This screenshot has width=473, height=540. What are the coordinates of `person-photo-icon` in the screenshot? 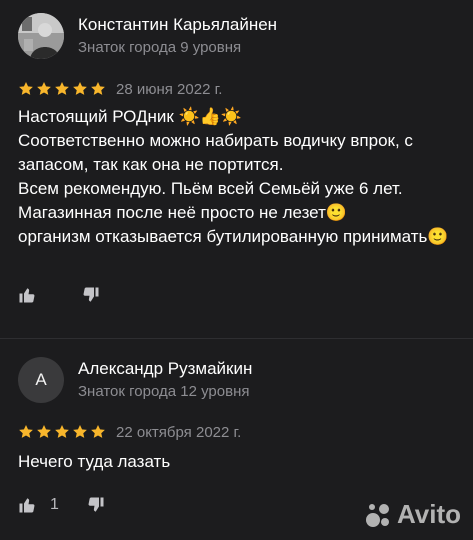 It's located at (41, 36).